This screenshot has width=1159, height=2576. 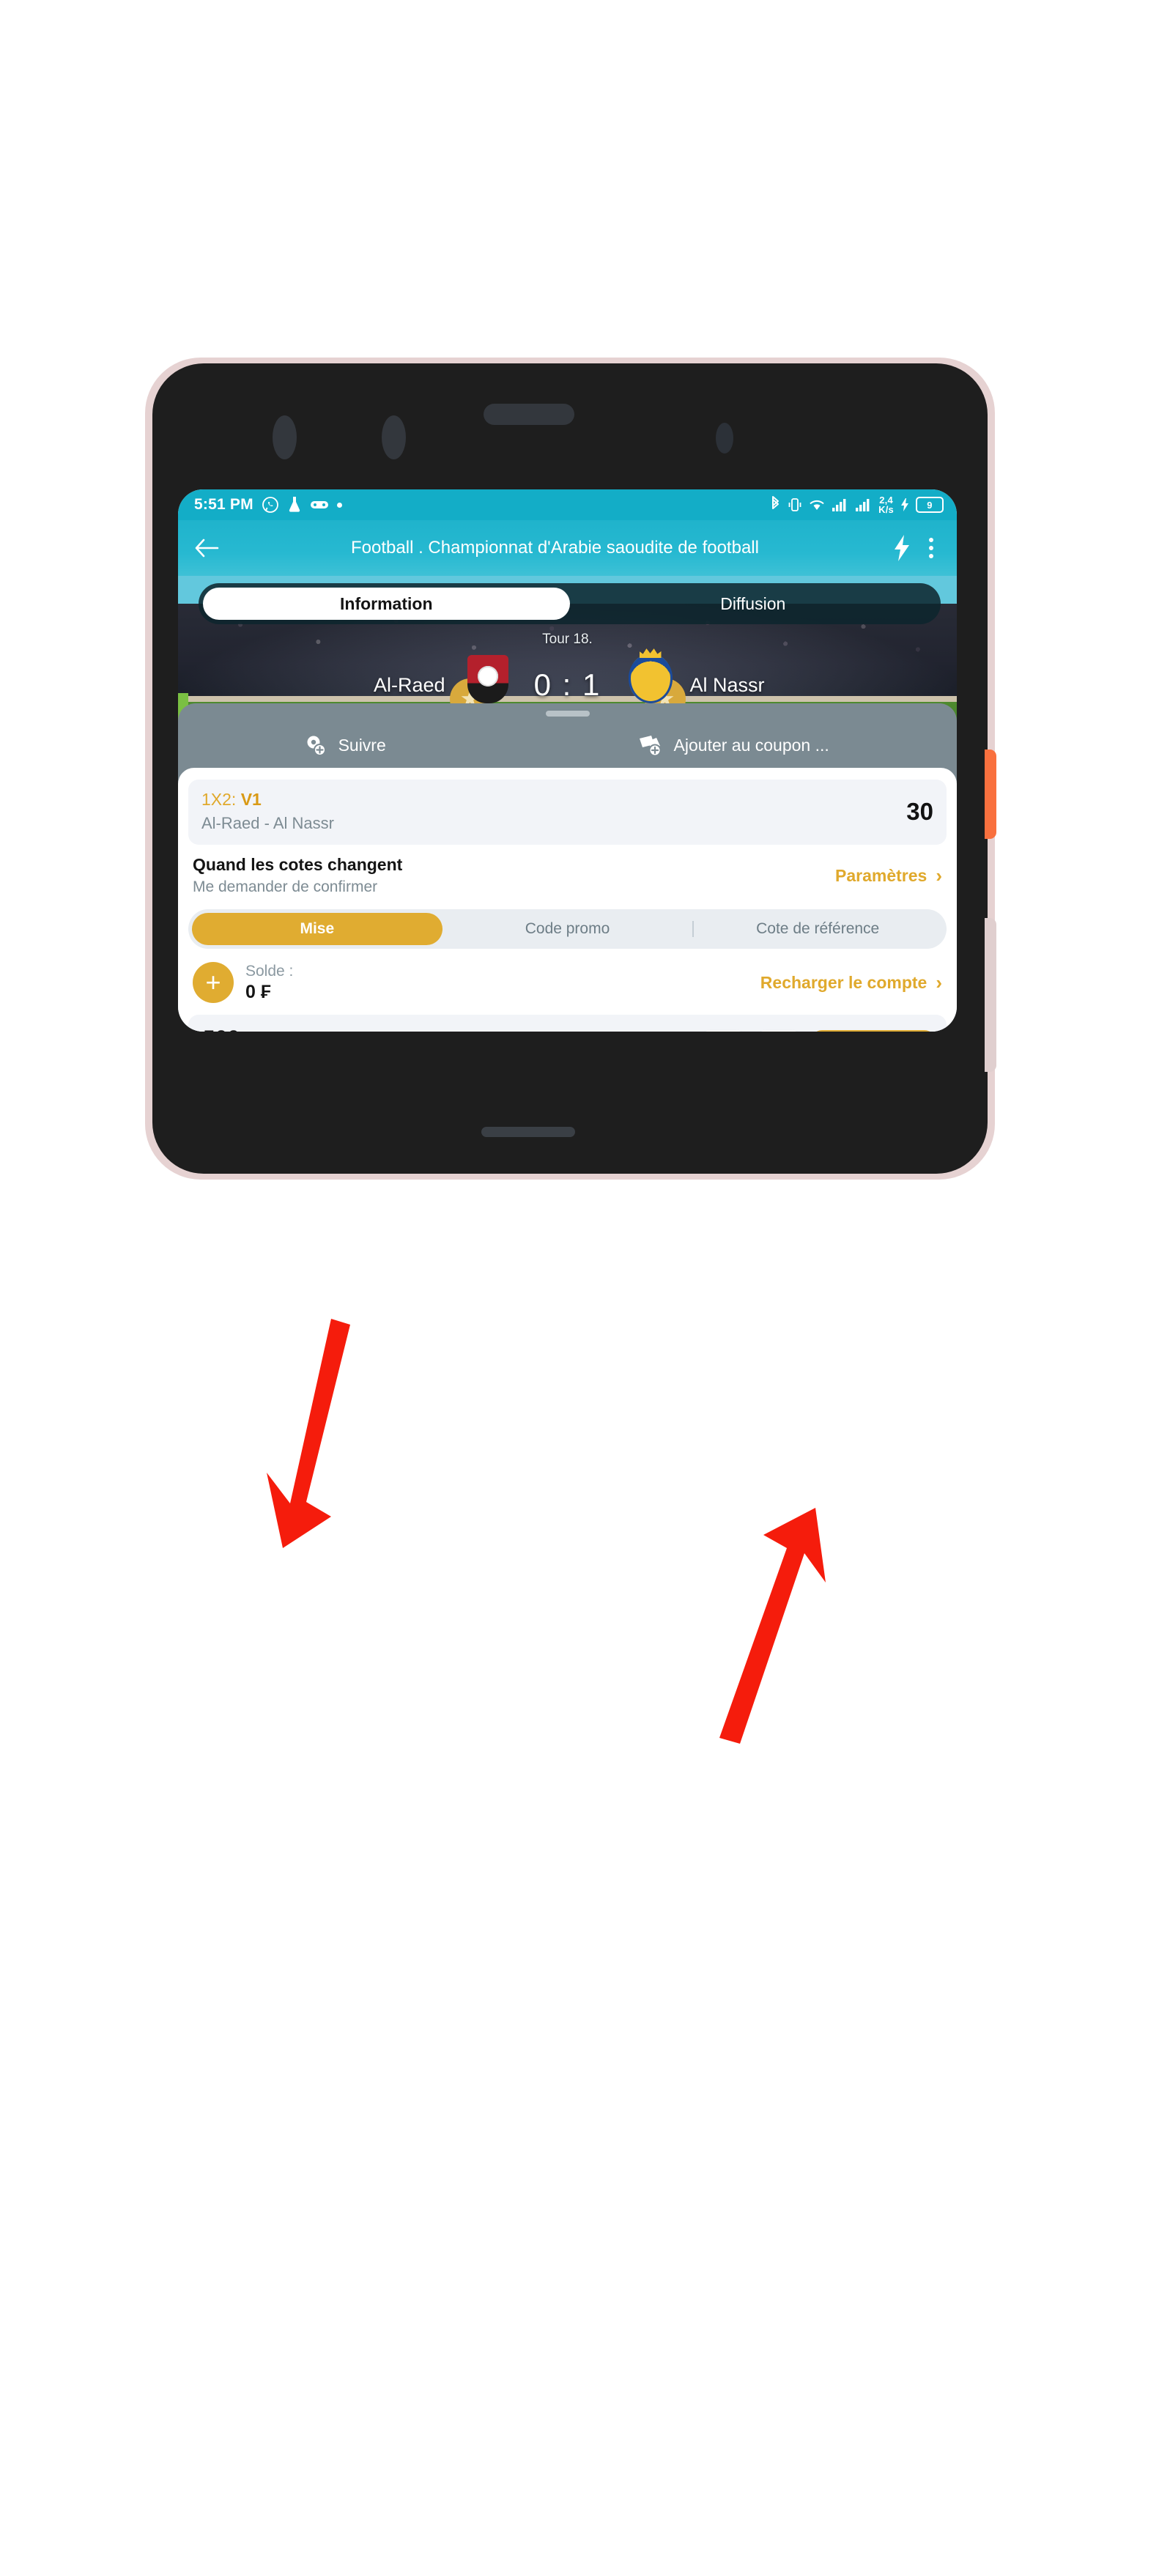 What do you see at coordinates (207, 548) in the screenshot?
I see `back-arrow-icon` at bounding box center [207, 548].